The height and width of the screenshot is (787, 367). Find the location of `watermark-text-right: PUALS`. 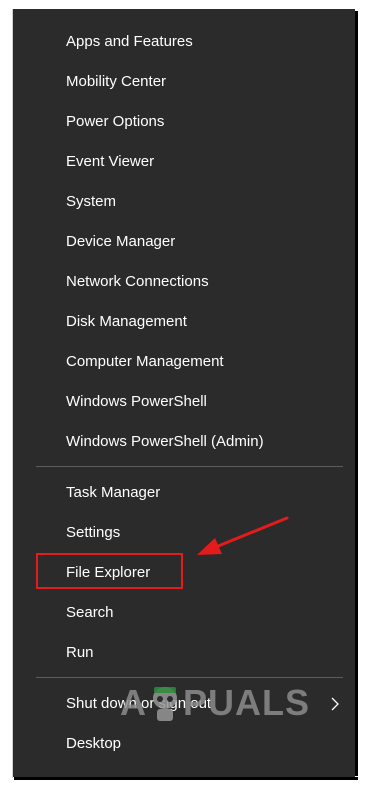

watermark-text-right: PUALS is located at coordinates (247, 702).